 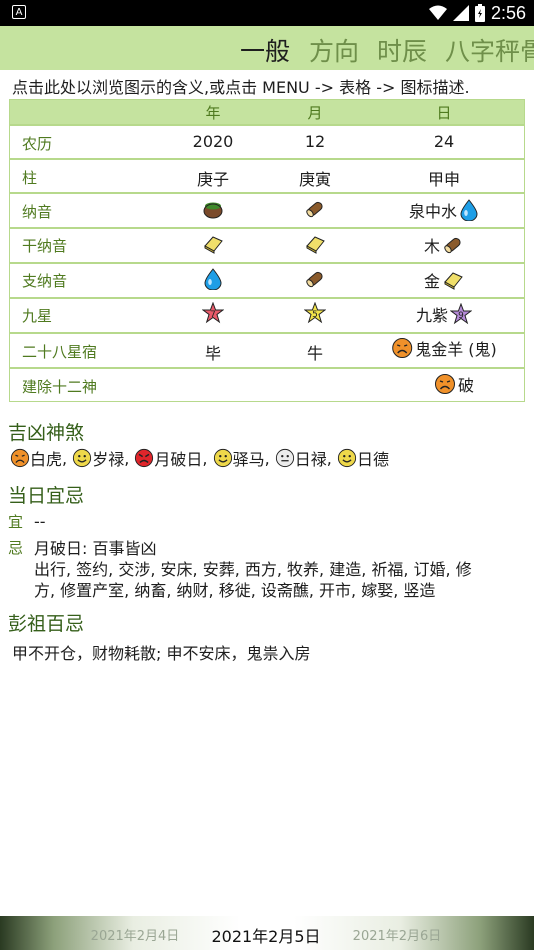 What do you see at coordinates (248, 459) in the screenshot?
I see `jixiong-item: 驿马` at bounding box center [248, 459].